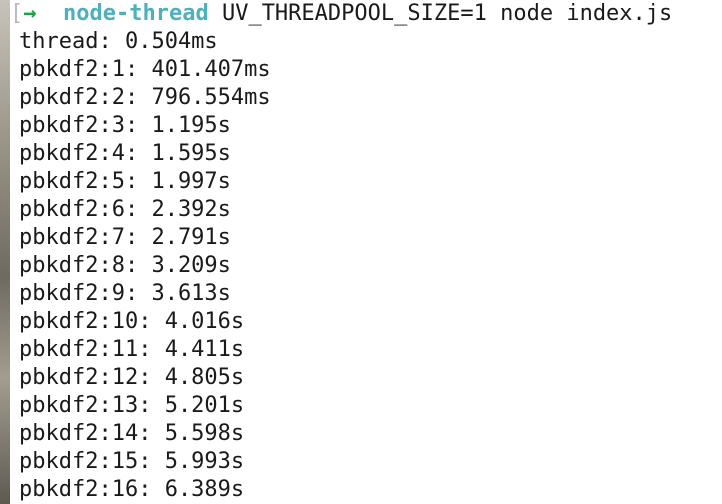 Image resolution: width=722 pixels, height=504 pixels. I want to click on output-line: pbkdf2:6: 2.392s, so click(125, 209).